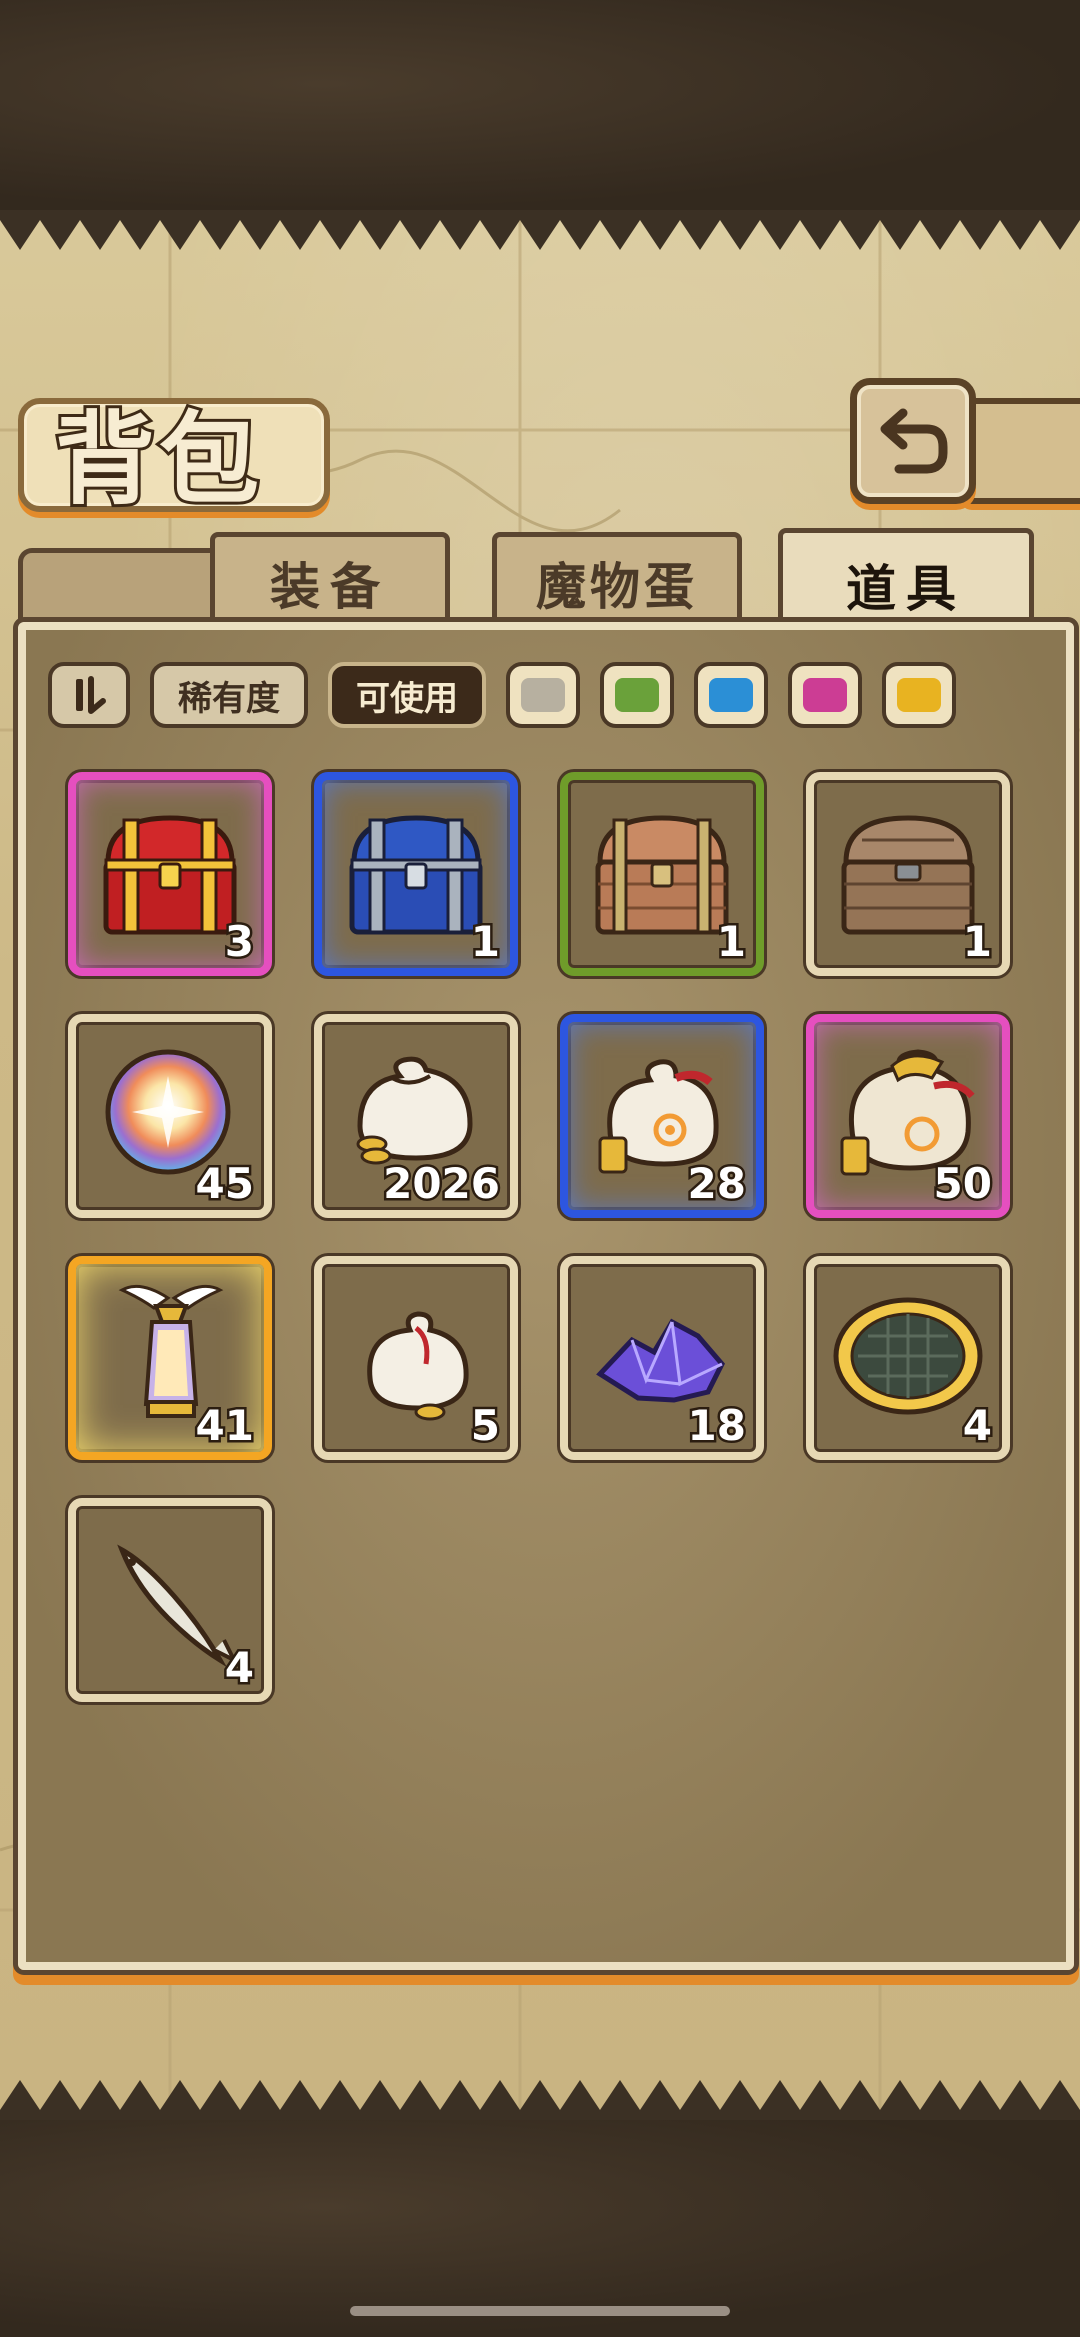 The width and height of the screenshot is (1080, 2337). What do you see at coordinates (617, 580) in the screenshot?
I see `tab-monster-eggs: 魔物蛋` at bounding box center [617, 580].